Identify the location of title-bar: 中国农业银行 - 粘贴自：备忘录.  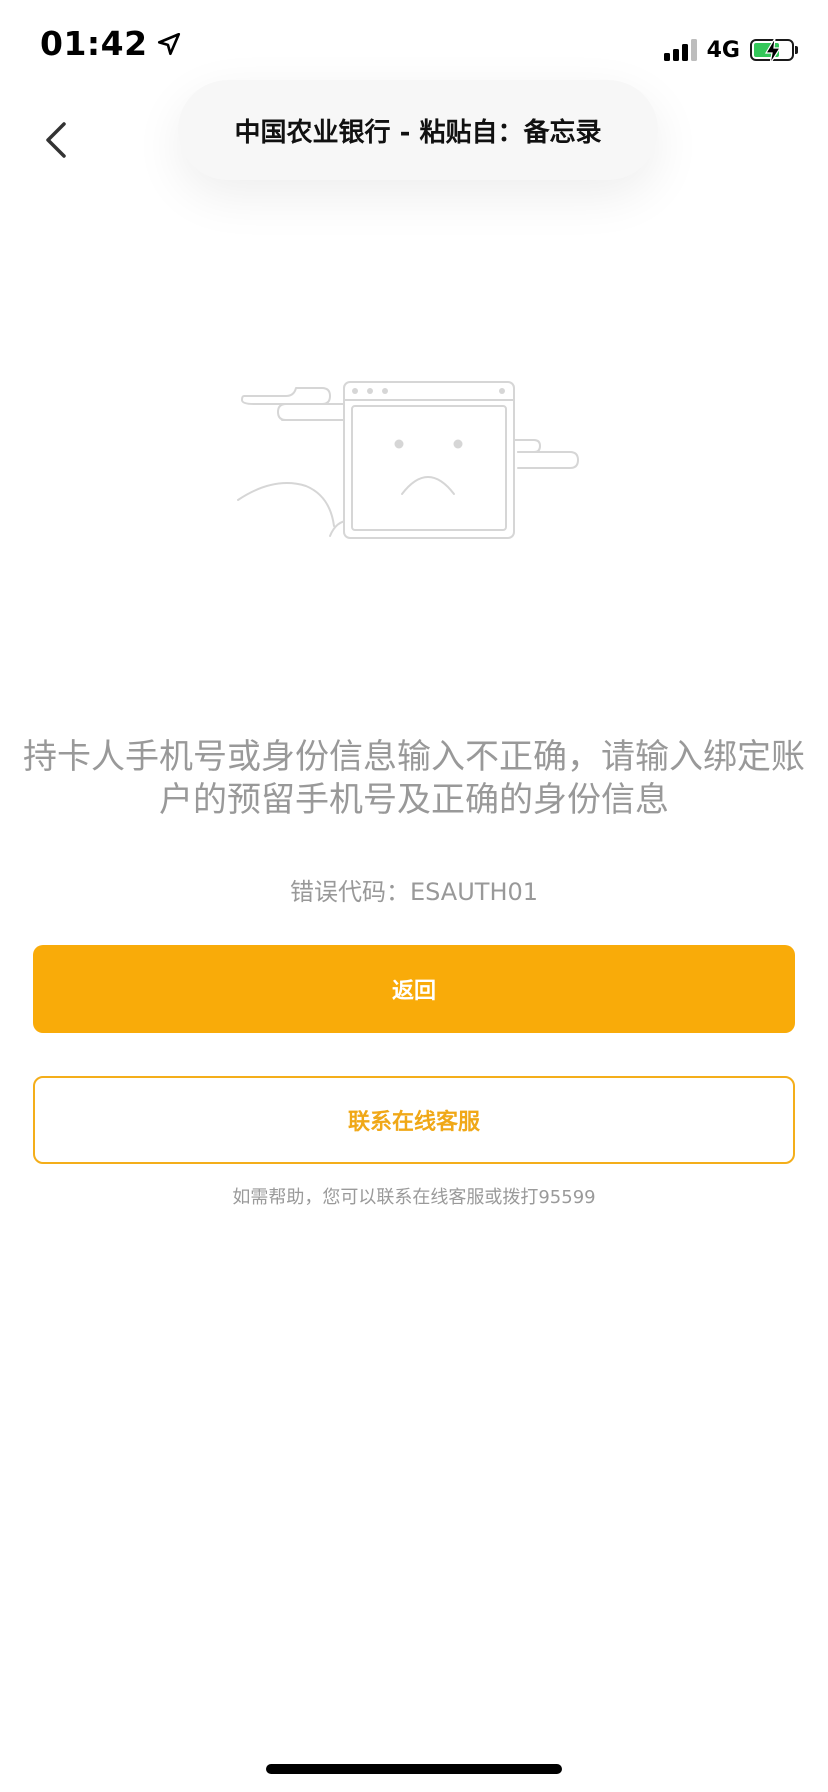
(418, 130).